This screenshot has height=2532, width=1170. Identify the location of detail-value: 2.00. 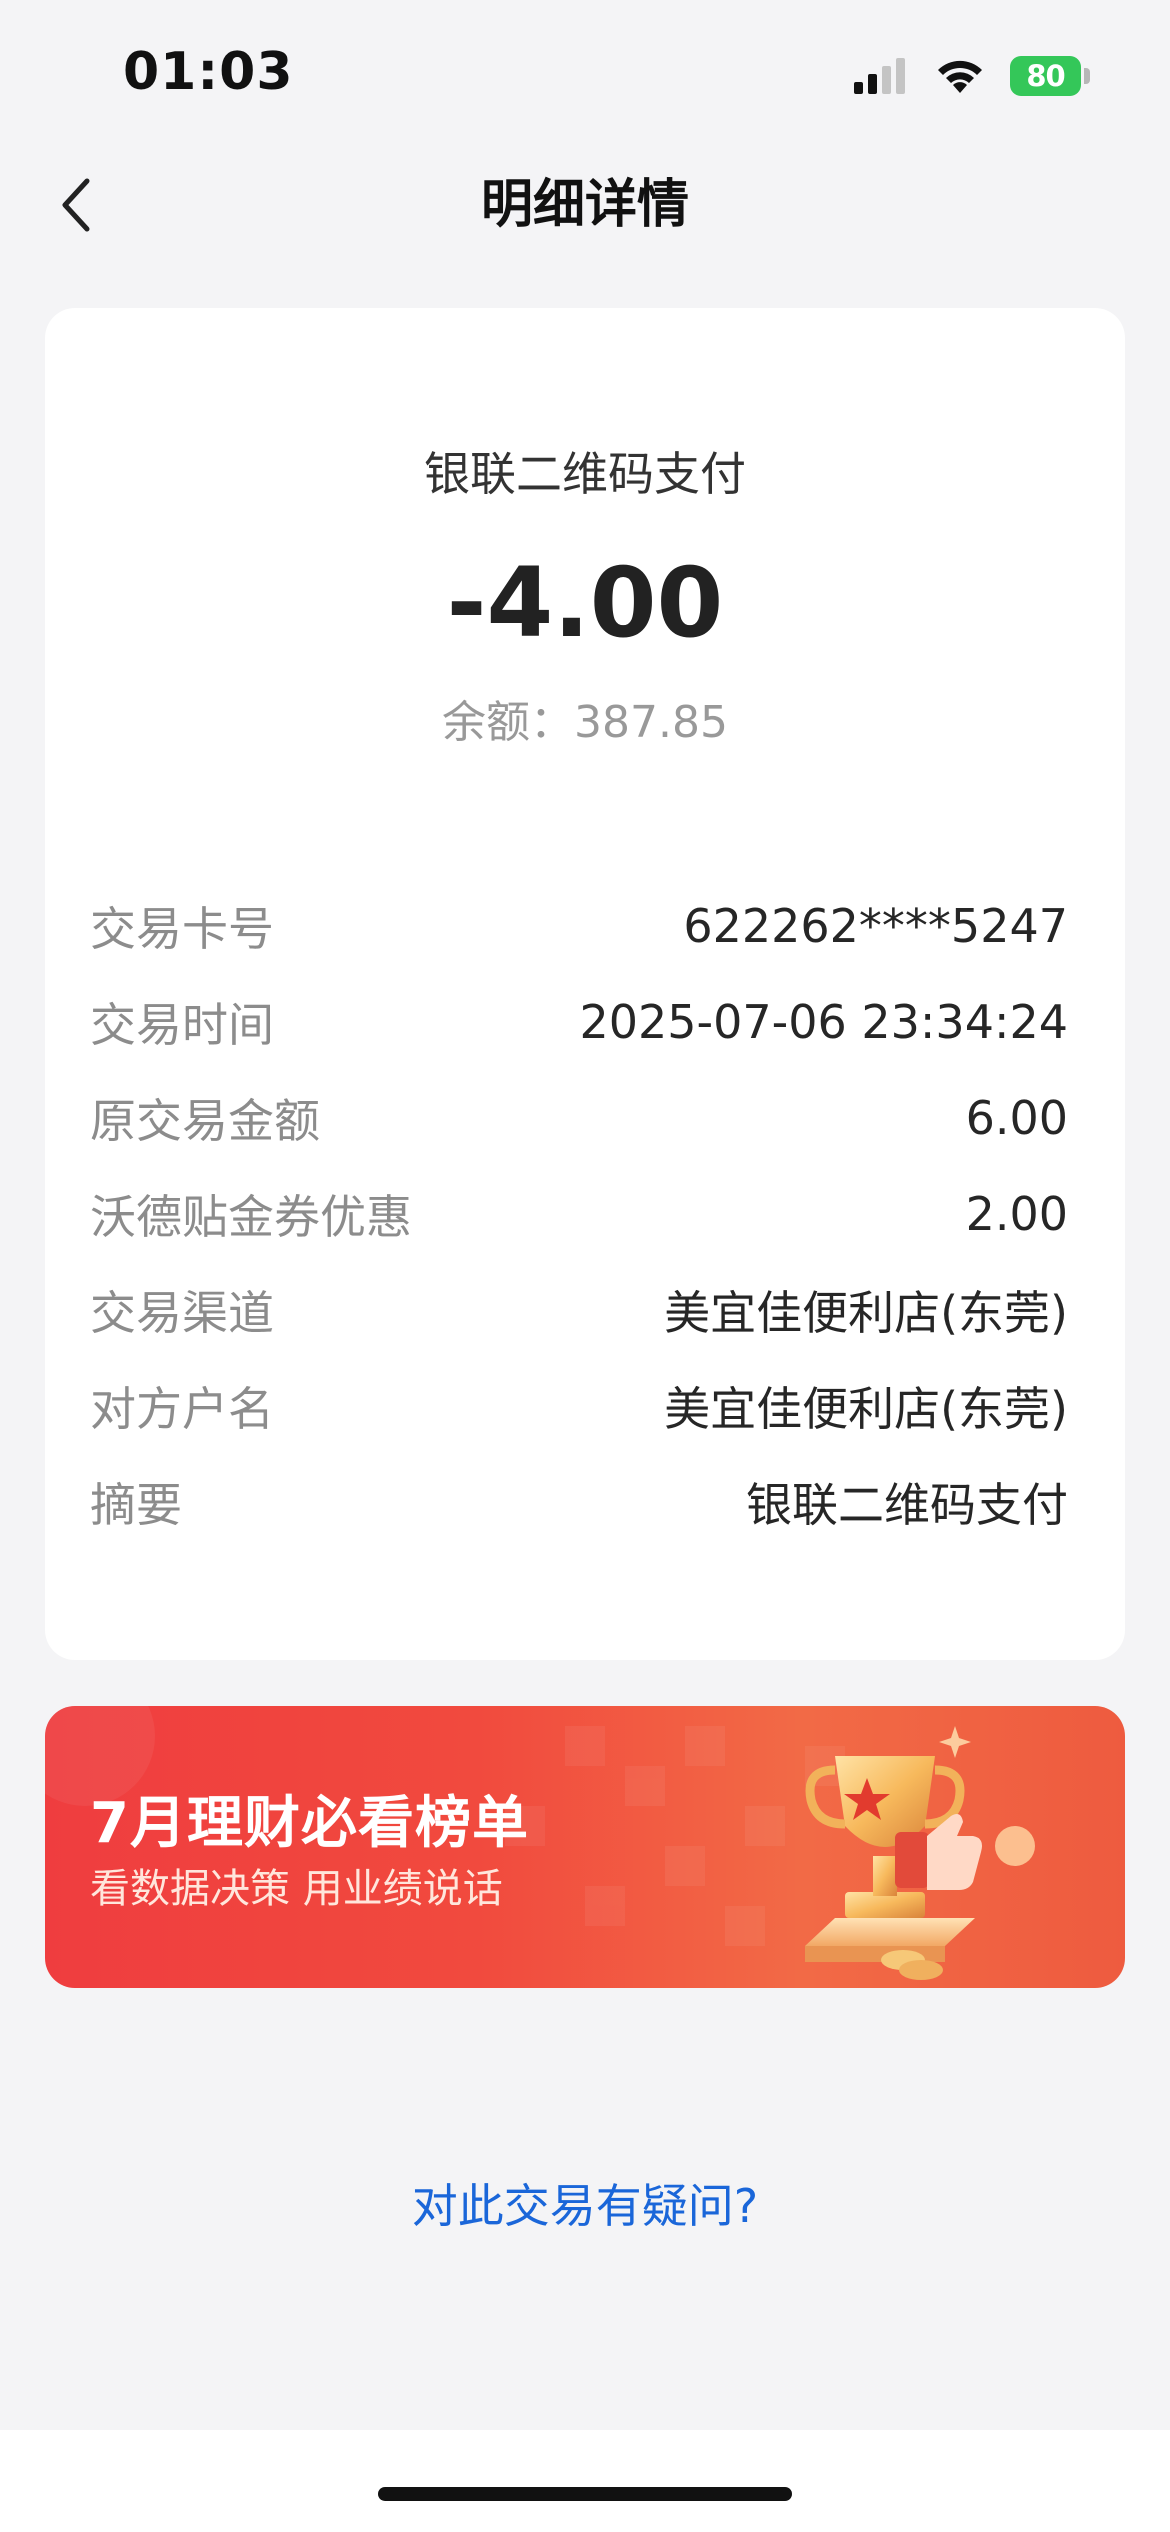
(1016, 1214).